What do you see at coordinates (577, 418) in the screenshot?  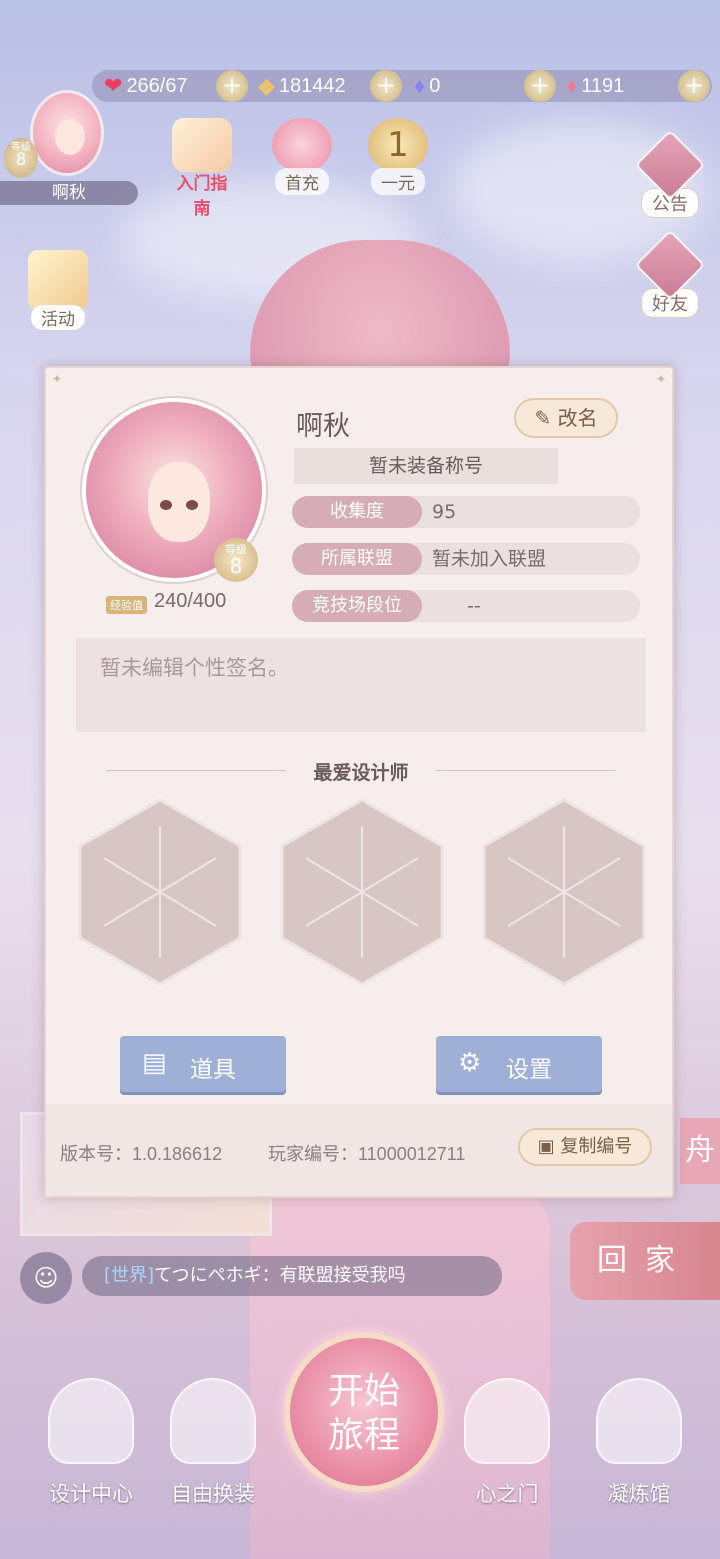 I see `rename-label: 改名` at bounding box center [577, 418].